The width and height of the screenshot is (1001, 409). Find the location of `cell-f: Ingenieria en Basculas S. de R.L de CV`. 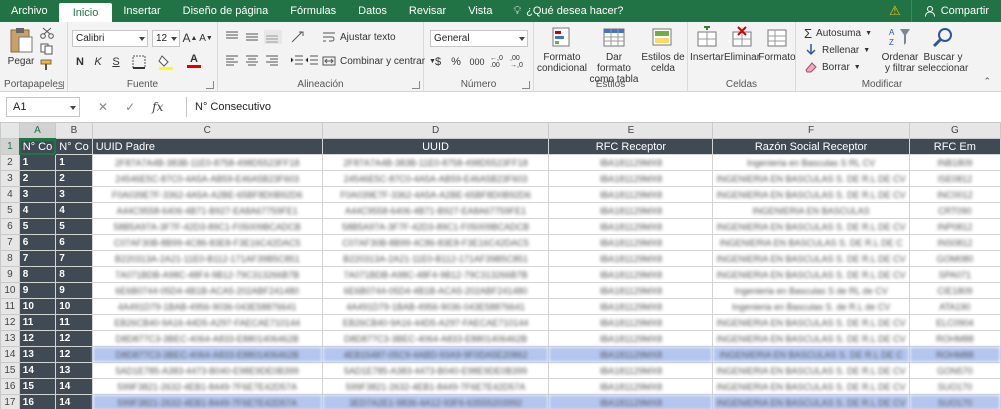

cell-f: Ingenieria en Basculas S. de R.L de CV is located at coordinates (811, 306).